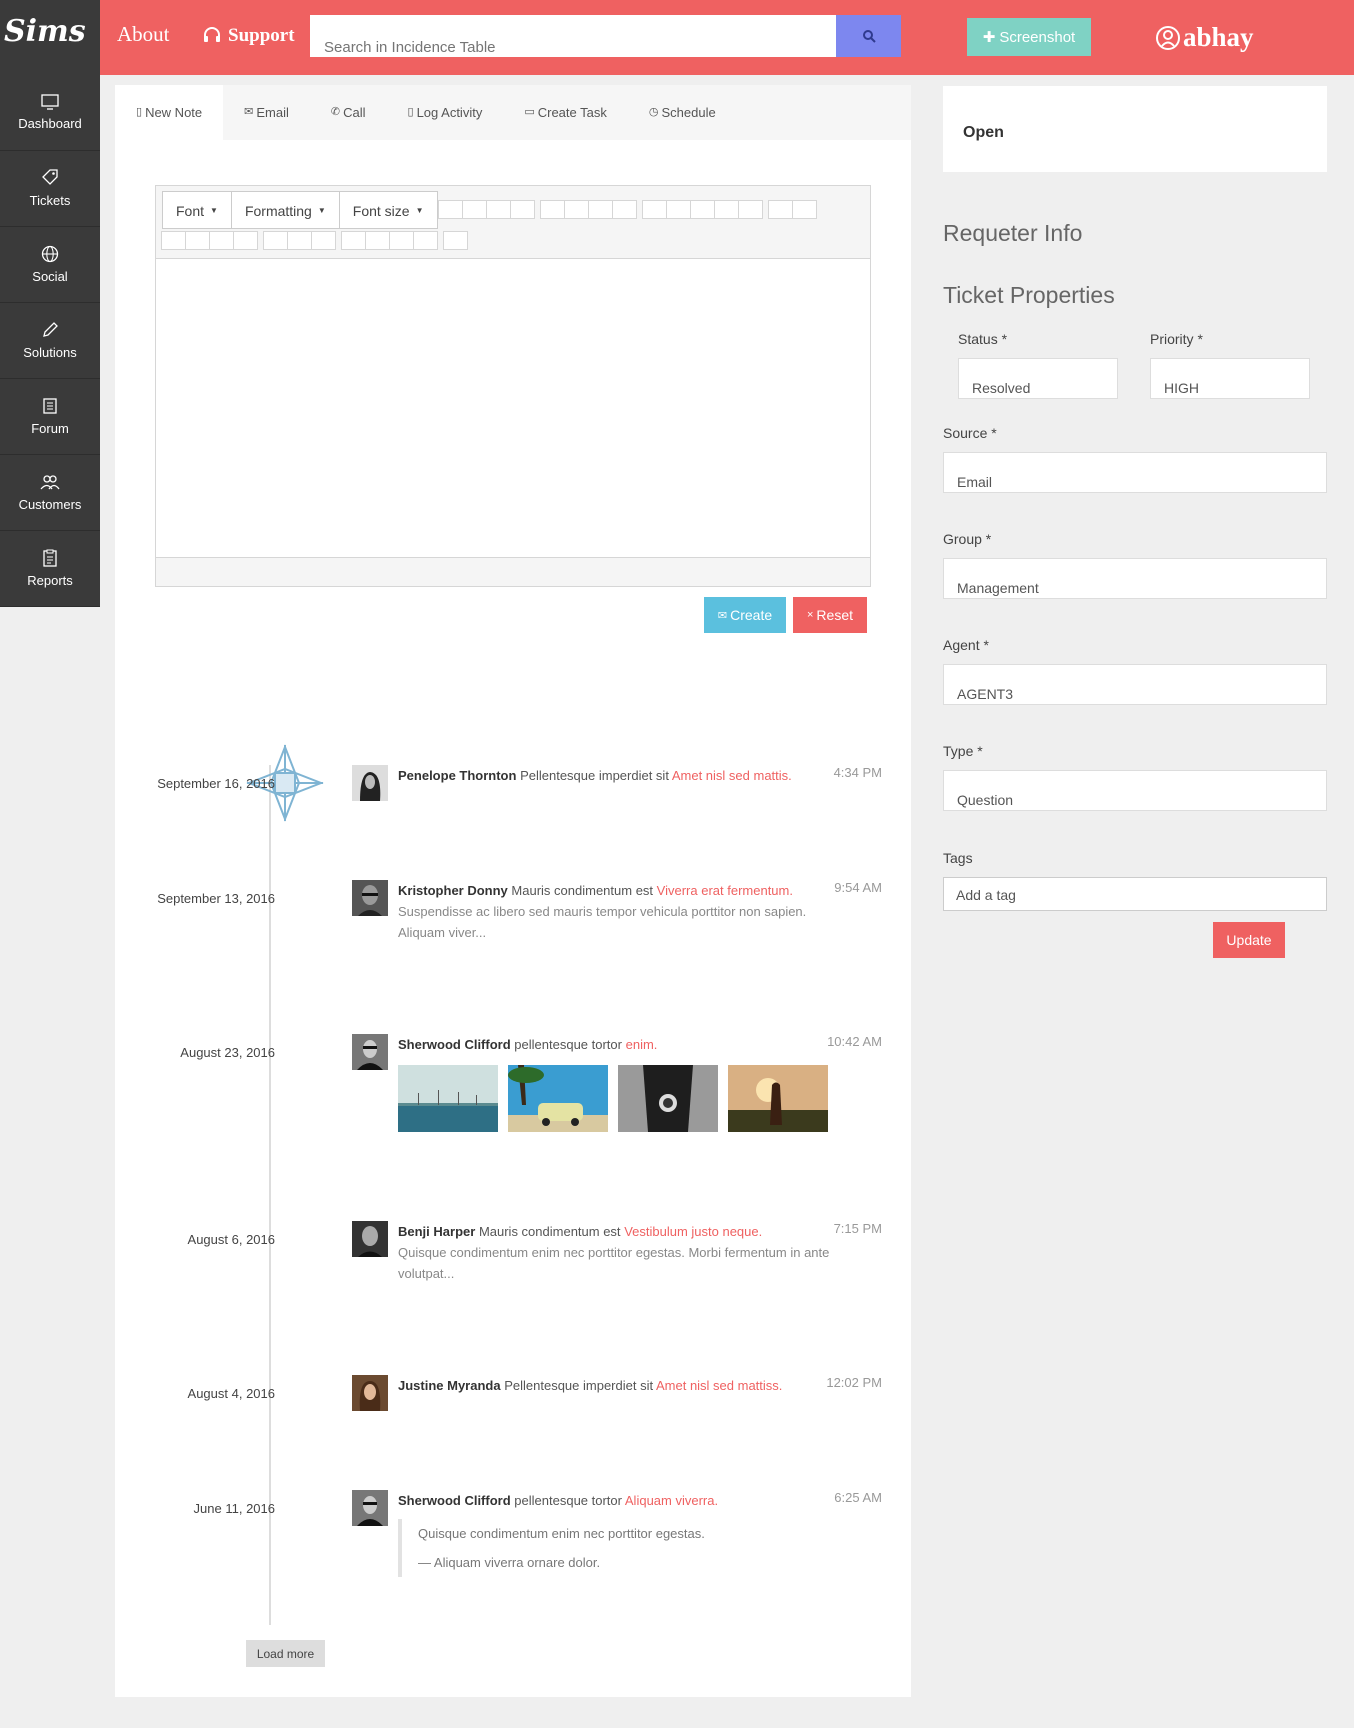 The height and width of the screenshot is (1728, 1354). Describe the element at coordinates (50, 113) in the screenshot. I see `sidebar-item-dashboard: Dashboard` at that location.